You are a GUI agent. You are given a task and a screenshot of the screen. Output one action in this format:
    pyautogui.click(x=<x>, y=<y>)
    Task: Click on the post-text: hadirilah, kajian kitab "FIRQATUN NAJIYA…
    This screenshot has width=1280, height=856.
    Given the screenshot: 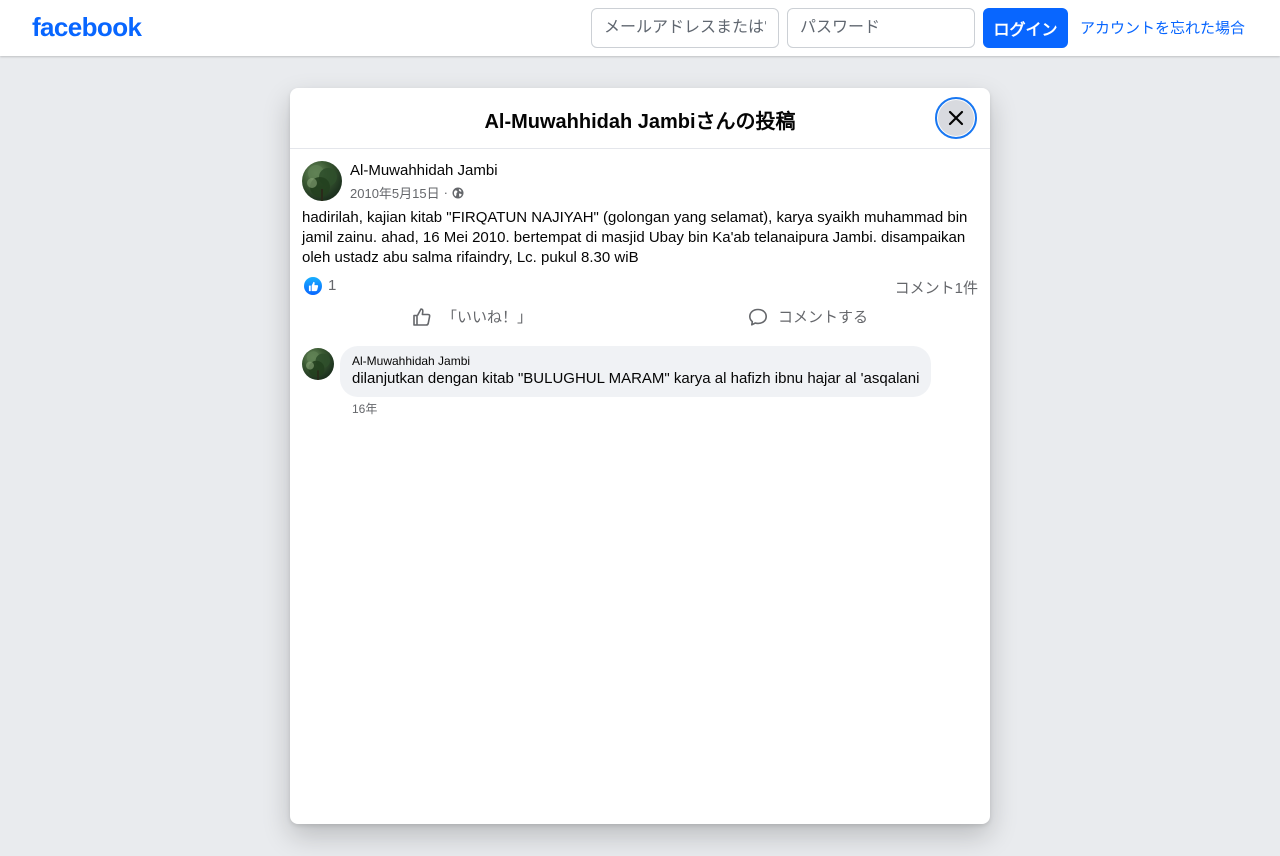 What is the action you would take?
    pyautogui.click(x=635, y=237)
    